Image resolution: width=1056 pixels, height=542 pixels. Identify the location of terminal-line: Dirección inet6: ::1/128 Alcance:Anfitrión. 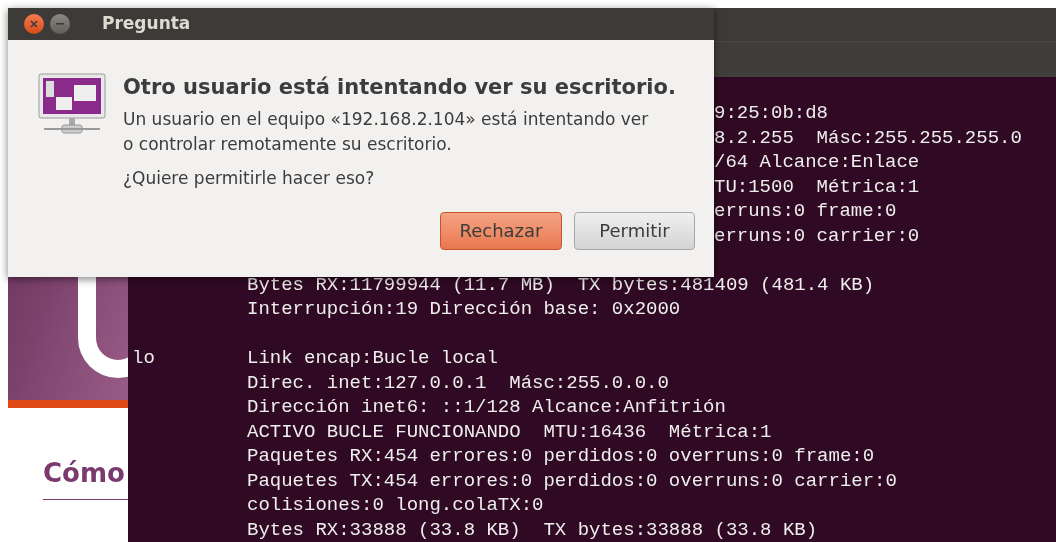
(486, 407).